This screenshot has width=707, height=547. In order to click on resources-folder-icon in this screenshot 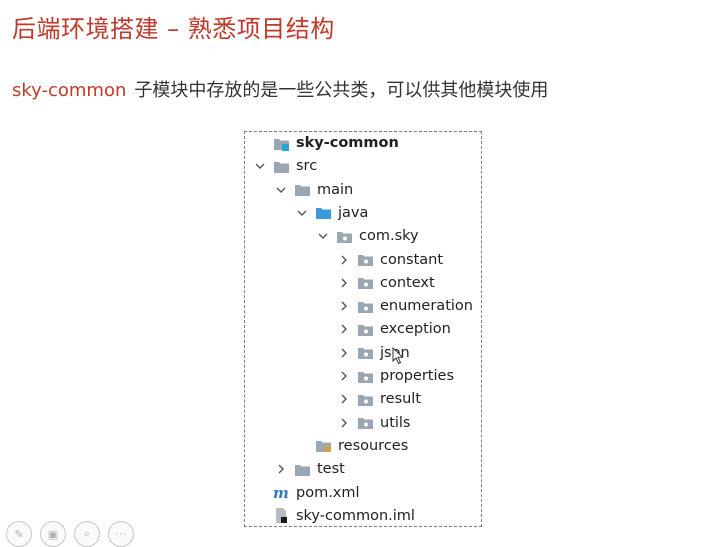, I will do `click(323, 445)`.